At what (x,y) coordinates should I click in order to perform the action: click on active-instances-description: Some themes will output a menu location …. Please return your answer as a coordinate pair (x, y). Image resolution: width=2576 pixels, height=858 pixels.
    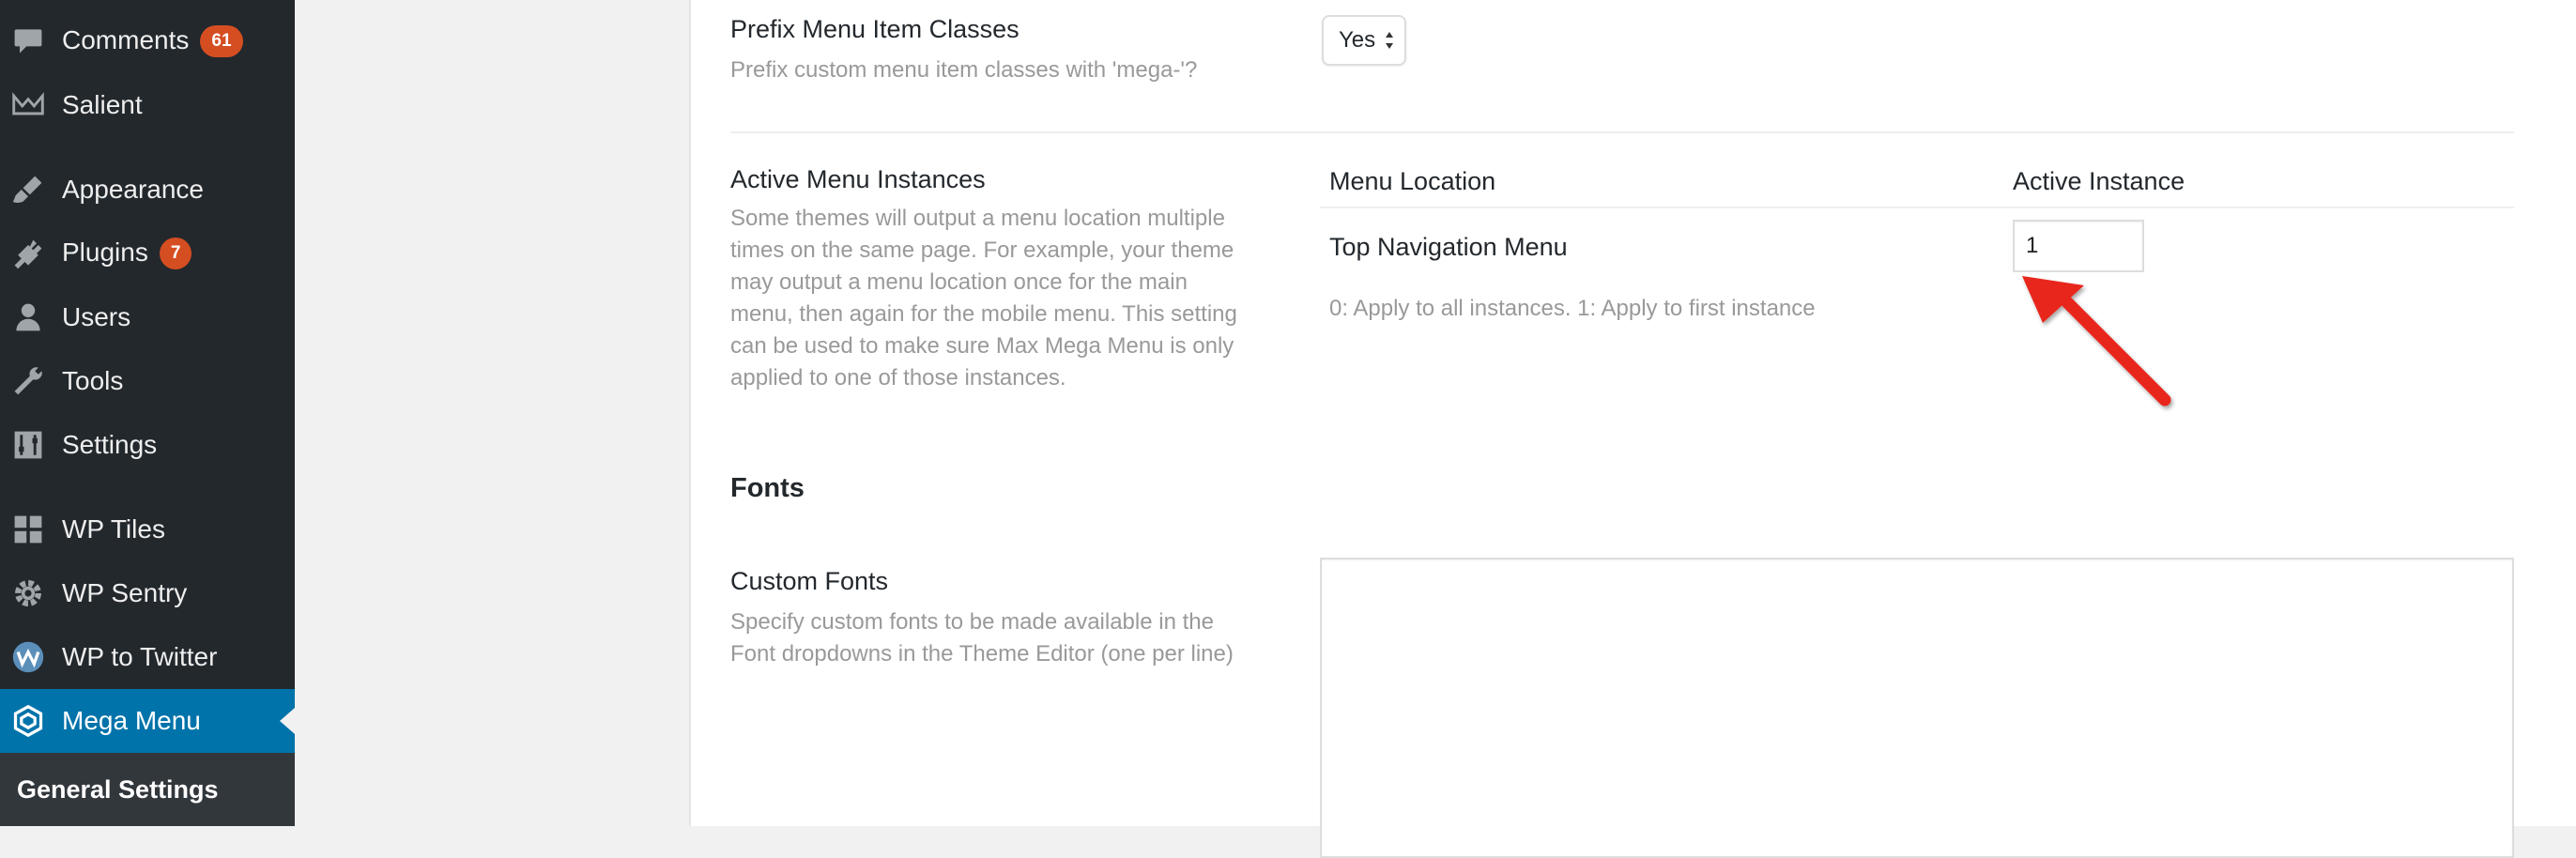
    Looking at the image, I should click on (984, 298).